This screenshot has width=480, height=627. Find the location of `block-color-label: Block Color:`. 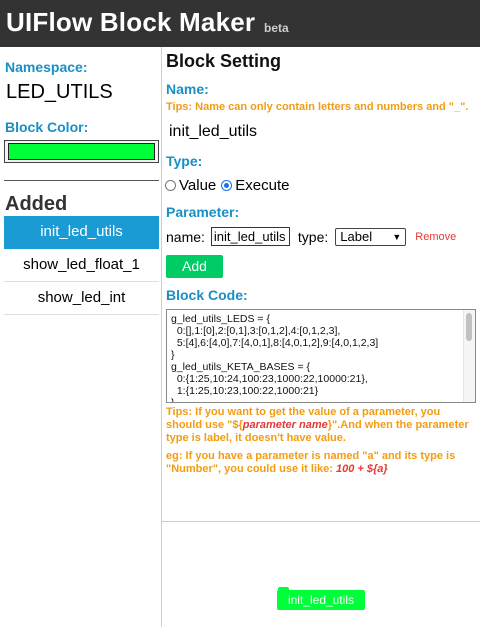

block-color-label: Block Color: is located at coordinates (47, 127).